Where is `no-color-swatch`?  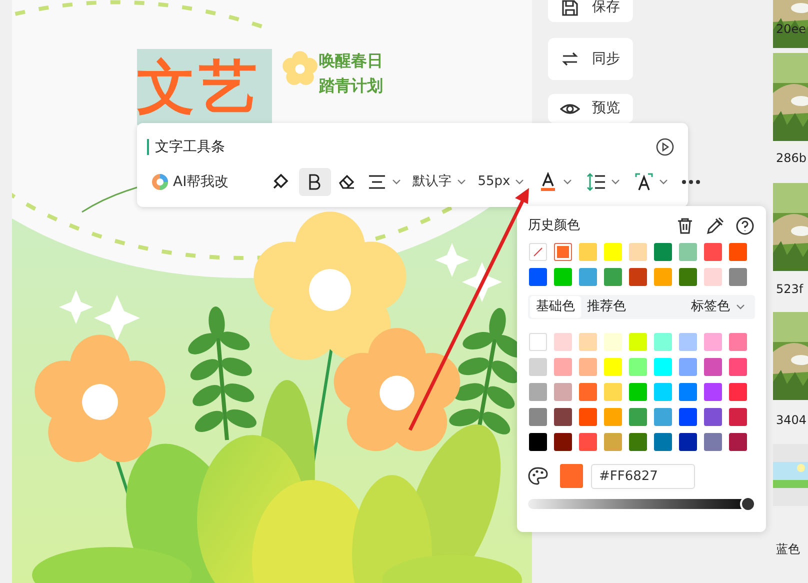 no-color-swatch is located at coordinates (538, 252).